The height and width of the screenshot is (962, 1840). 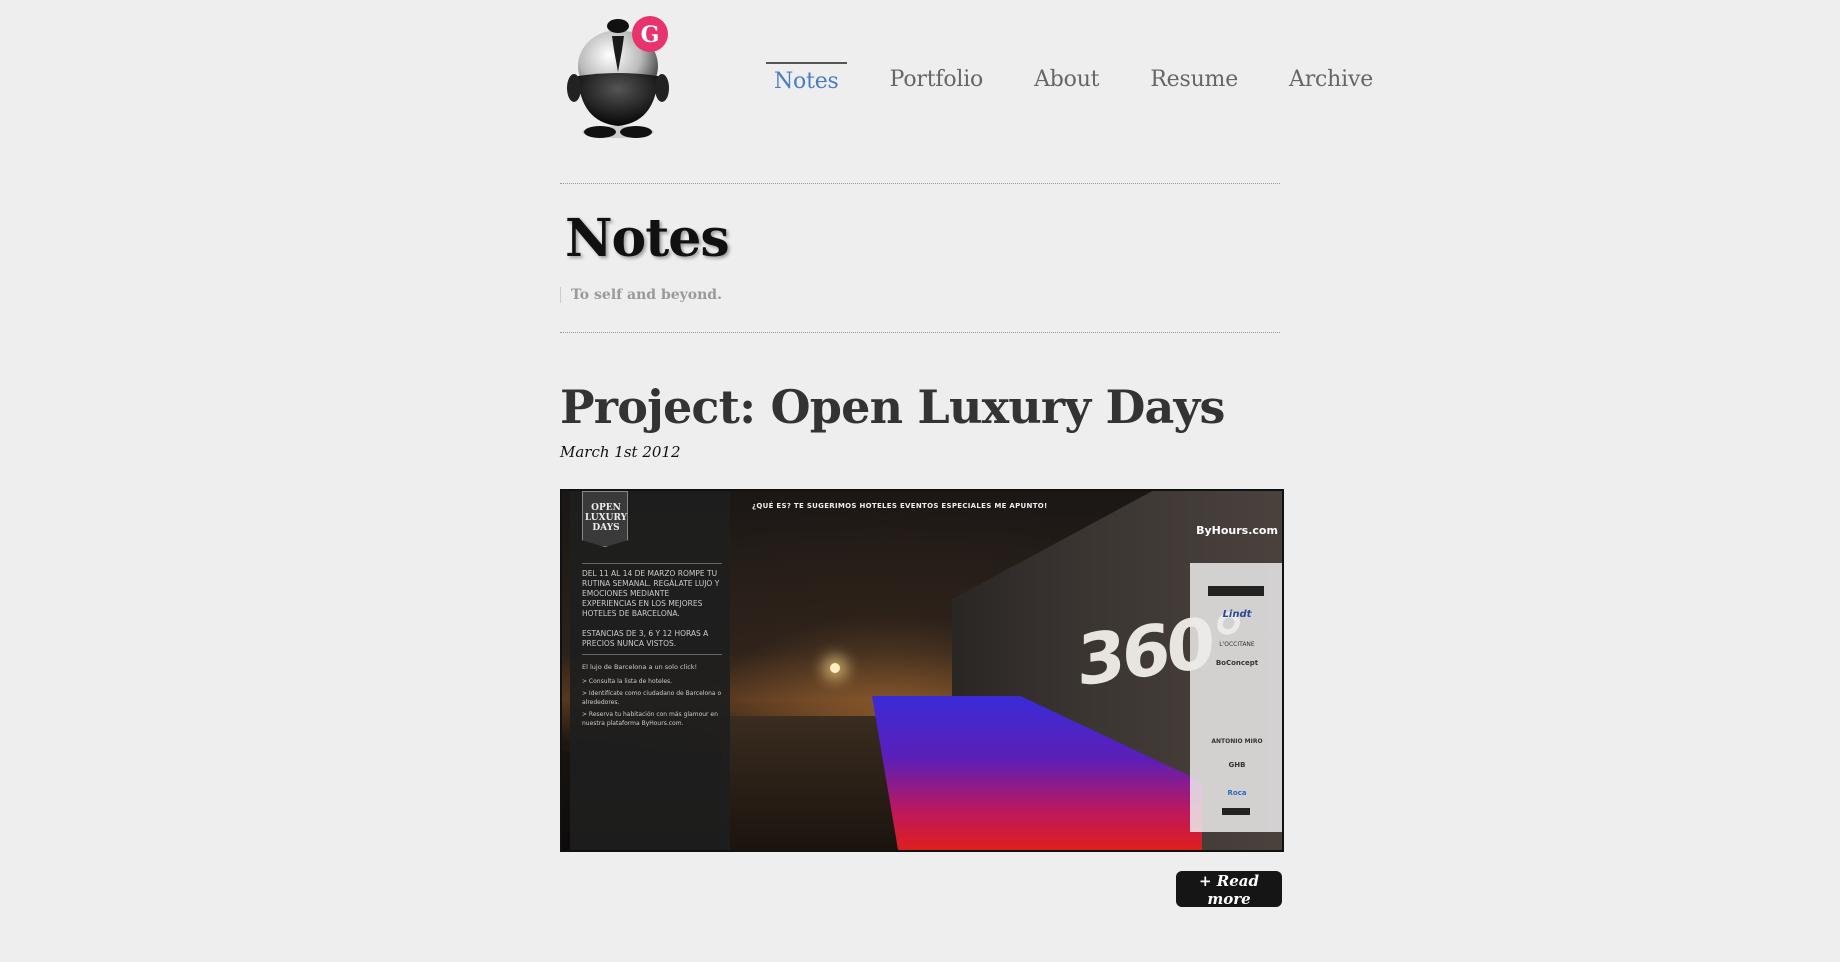 I want to click on image-click-text: El lujo de Barcelona a un solo click!, so click(x=640, y=667).